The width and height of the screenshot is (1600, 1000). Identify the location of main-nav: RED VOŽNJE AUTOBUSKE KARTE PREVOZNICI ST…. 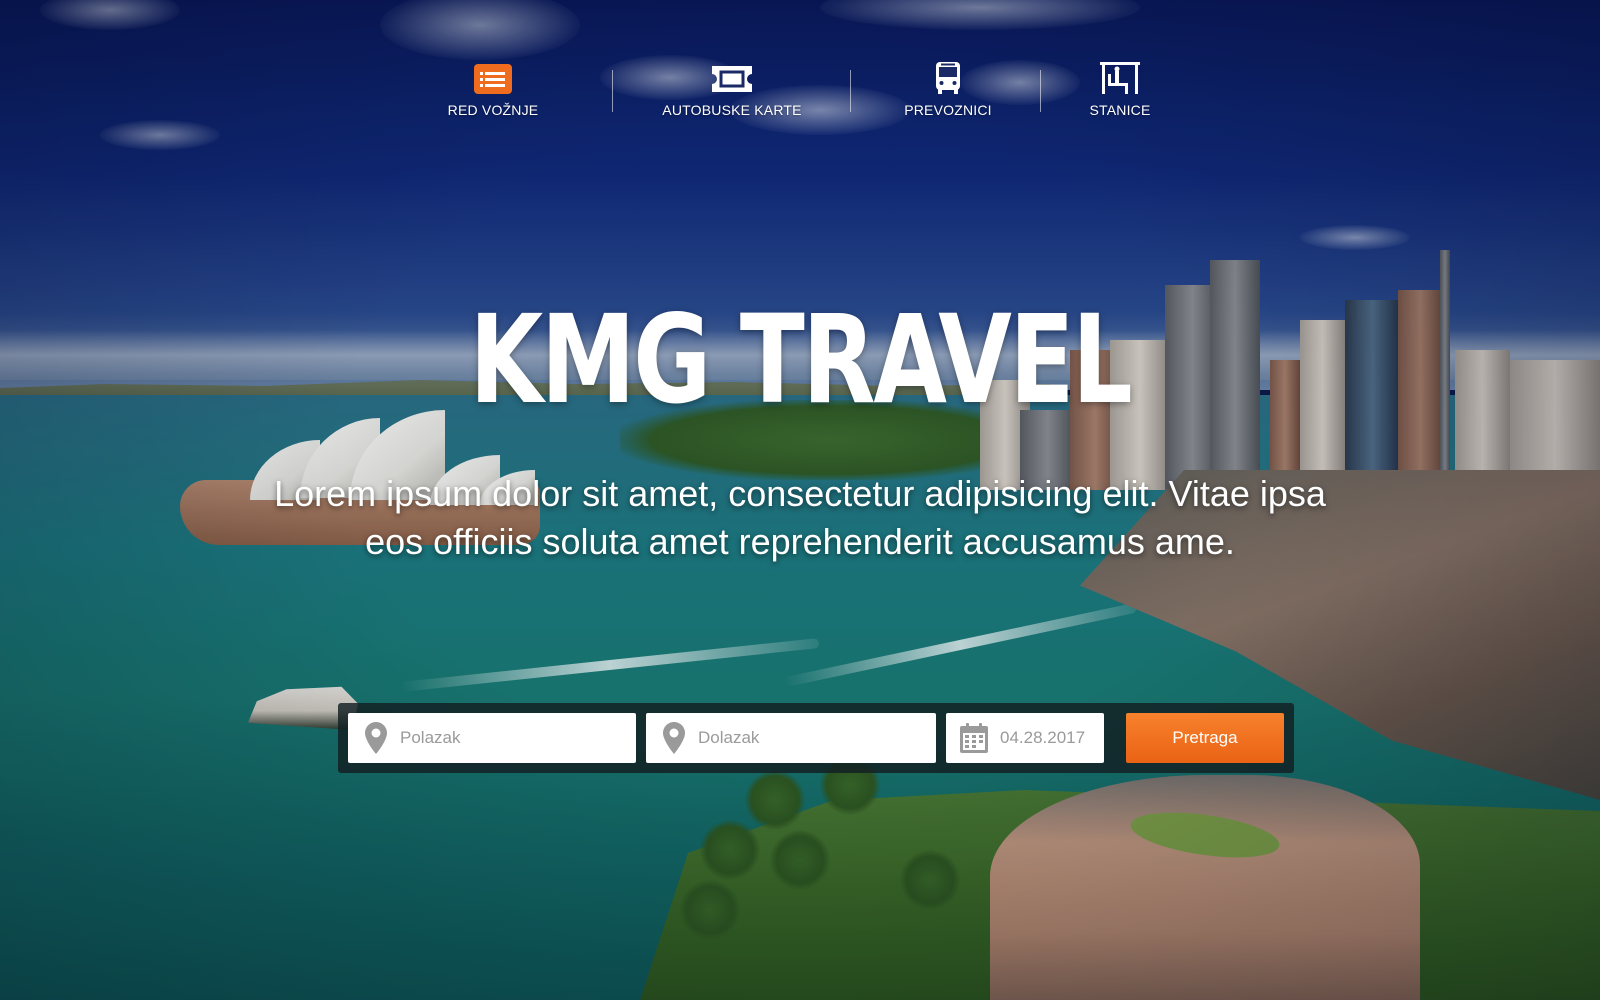
(800, 93).